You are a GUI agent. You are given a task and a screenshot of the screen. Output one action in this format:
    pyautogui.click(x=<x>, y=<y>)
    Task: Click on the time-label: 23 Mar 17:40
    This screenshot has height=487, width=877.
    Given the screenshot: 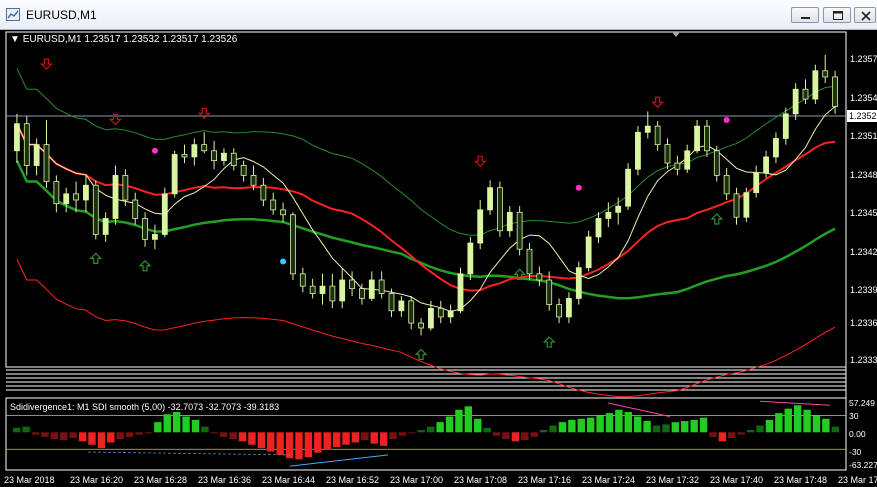 What is the action you would take?
    pyautogui.click(x=737, y=480)
    